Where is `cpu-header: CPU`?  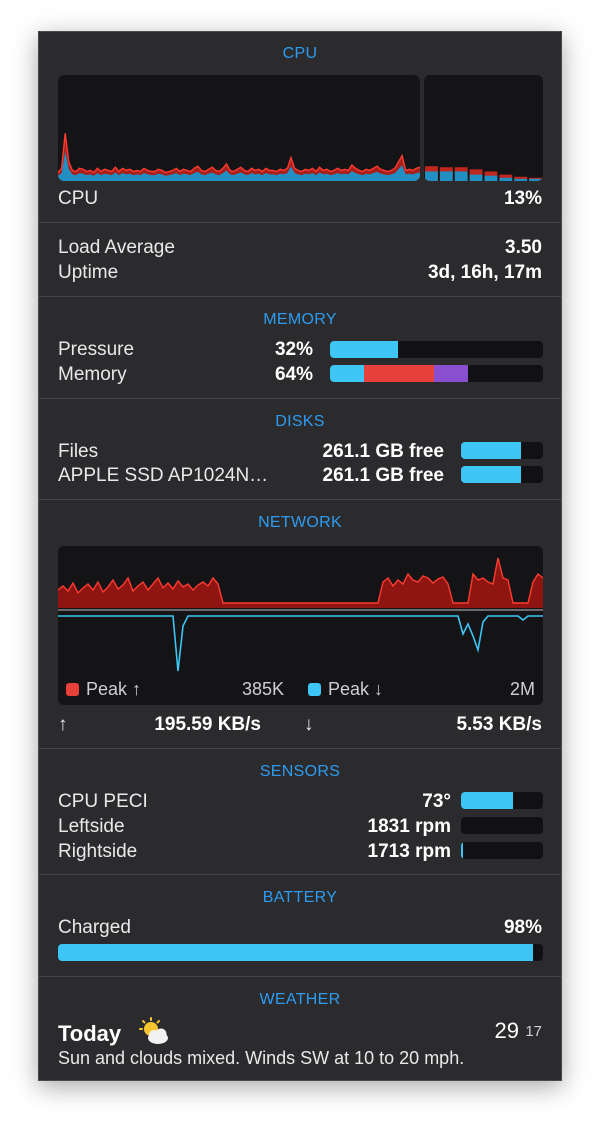 cpu-header: CPU is located at coordinates (300, 53).